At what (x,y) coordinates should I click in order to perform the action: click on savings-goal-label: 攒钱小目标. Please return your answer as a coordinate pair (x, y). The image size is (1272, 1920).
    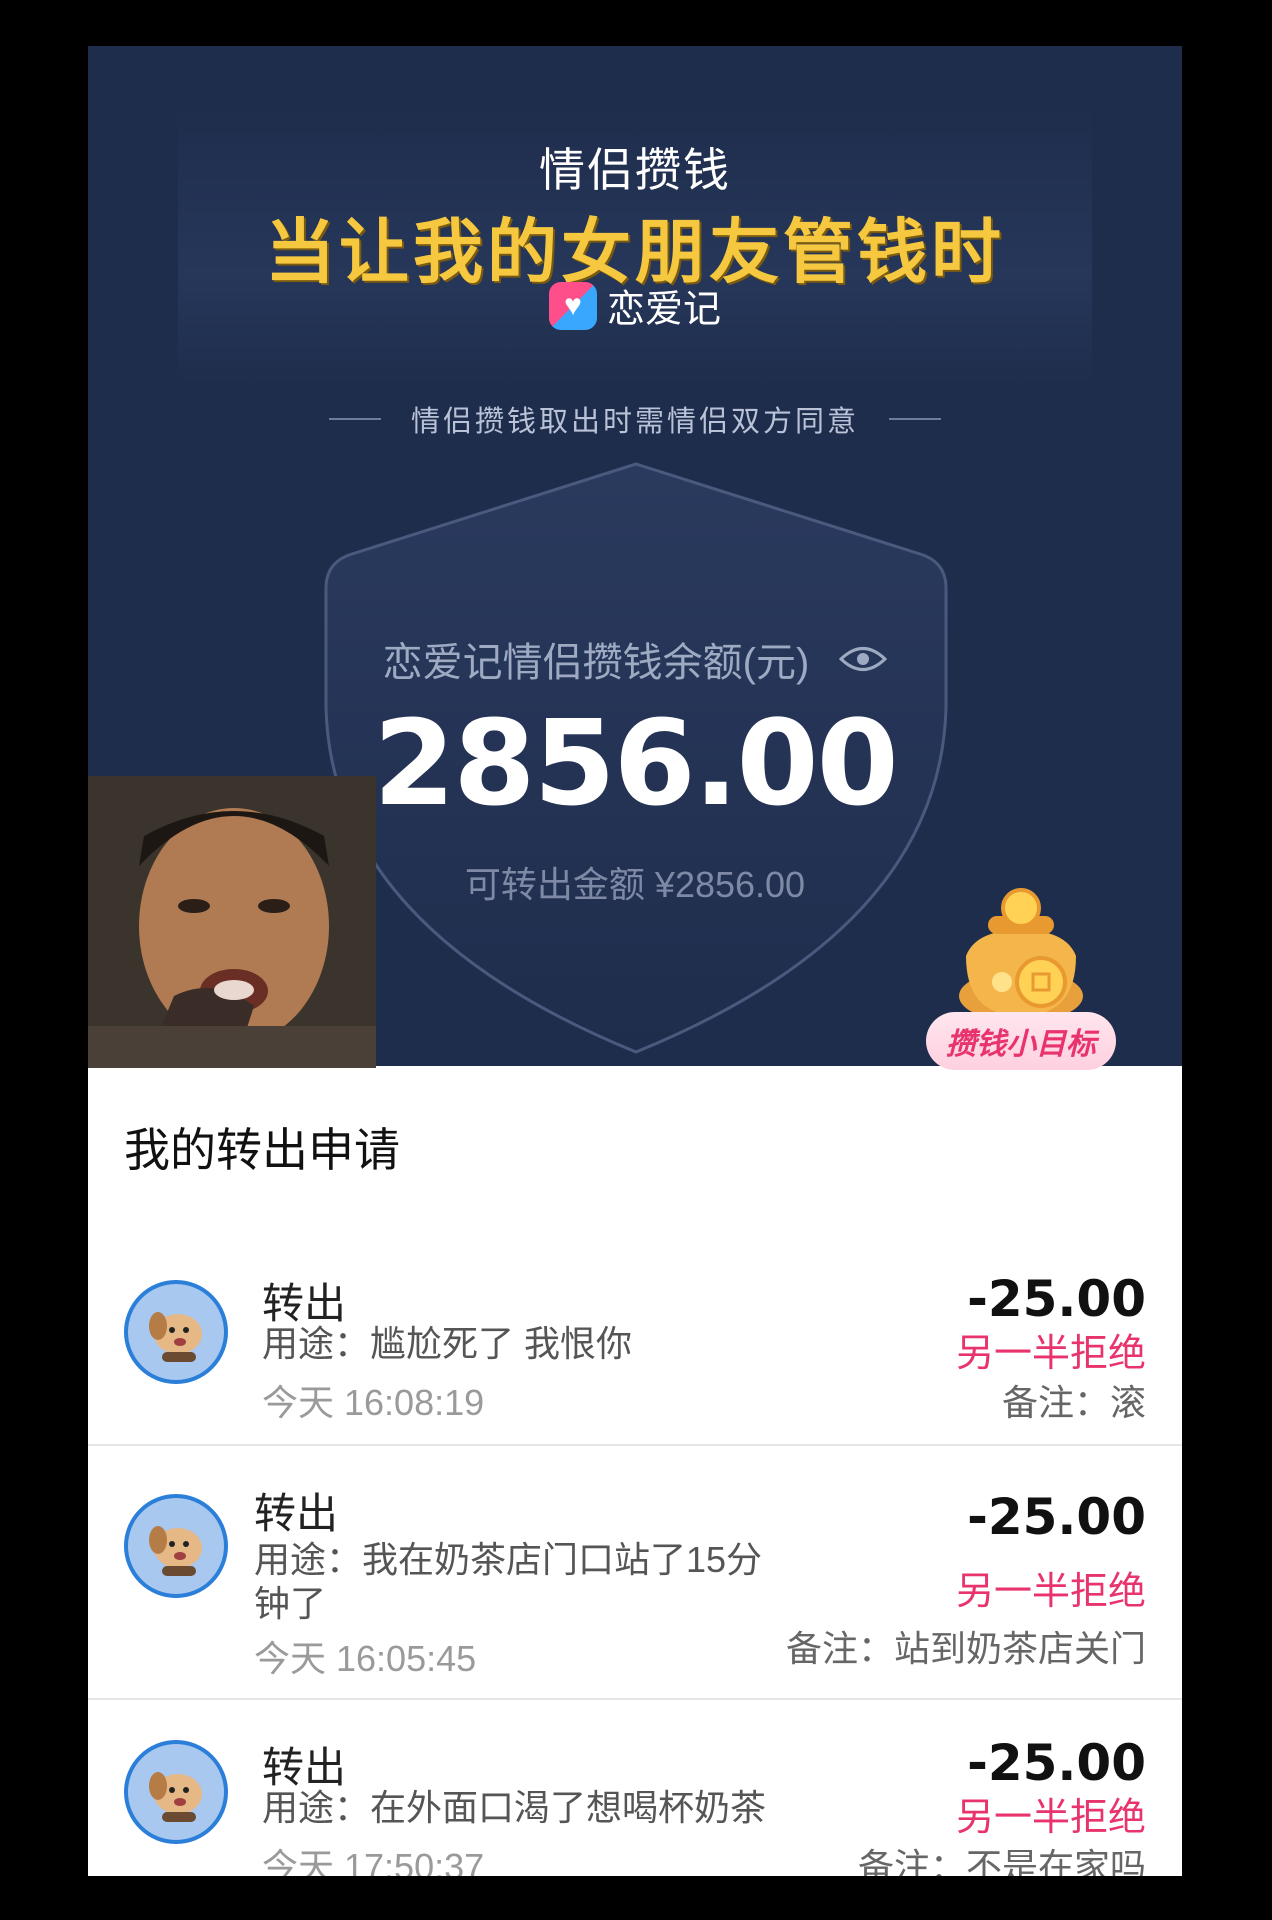
    Looking at the image, I should click on (1021, 1041).